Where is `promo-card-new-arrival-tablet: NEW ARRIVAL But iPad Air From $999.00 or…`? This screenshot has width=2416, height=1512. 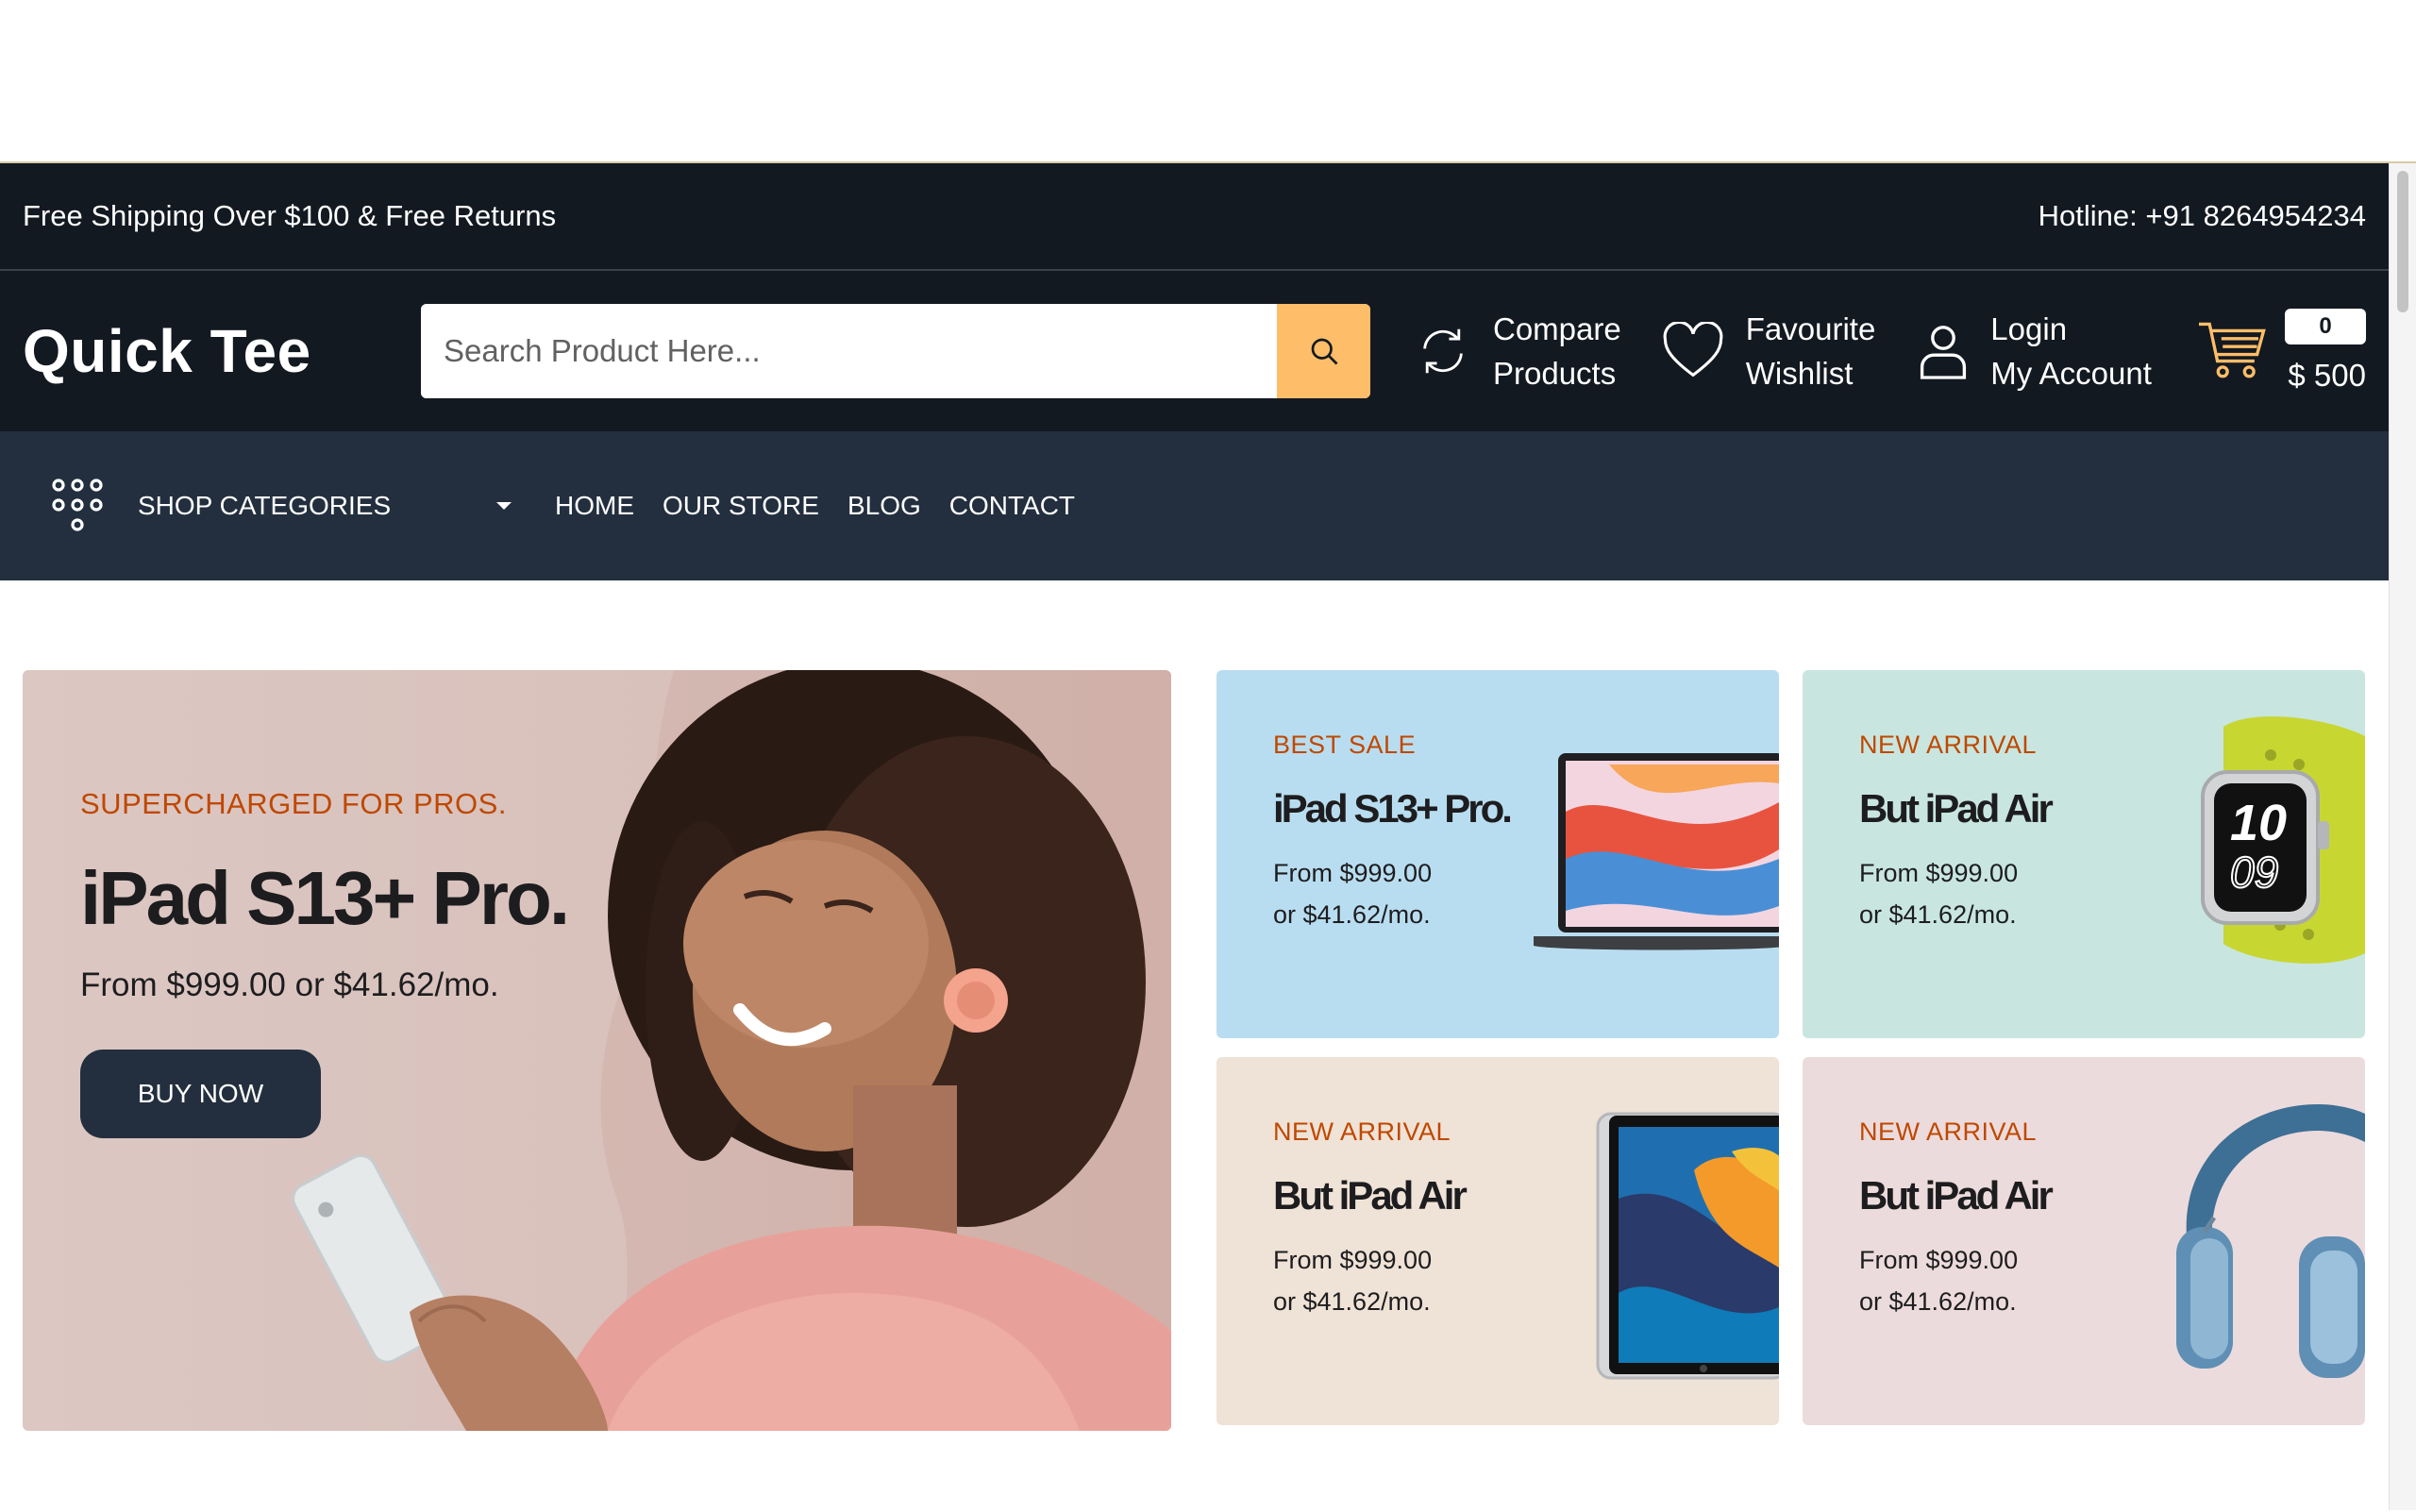 promo-card-new-arrival-tablet: NEW ARRIVAL But iPad Air From $999.00 or… is located at coordinates (1497, 1241).